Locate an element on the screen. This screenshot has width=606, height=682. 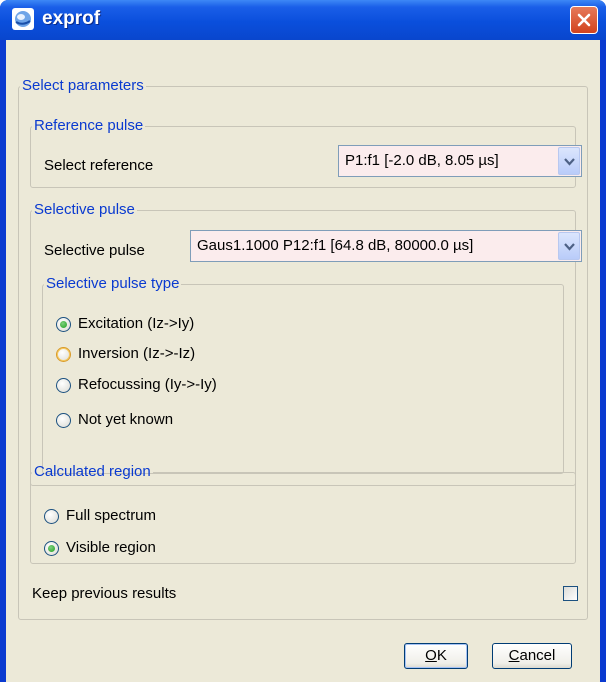
radio-excitation-label: Excitation (Iz->Iy) is located at coordinates (136, 323).